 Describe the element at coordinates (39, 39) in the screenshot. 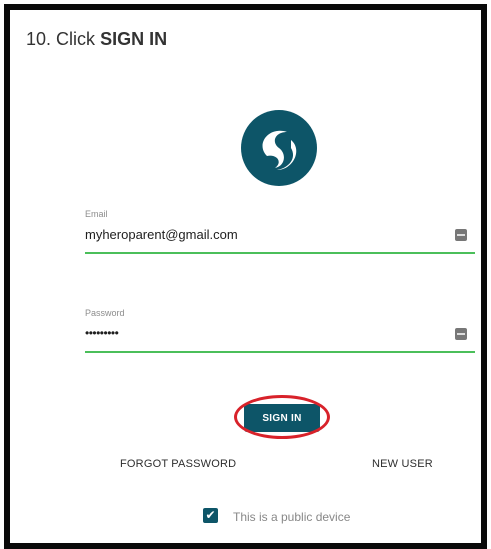

I see `step-number: 10.` at that location.